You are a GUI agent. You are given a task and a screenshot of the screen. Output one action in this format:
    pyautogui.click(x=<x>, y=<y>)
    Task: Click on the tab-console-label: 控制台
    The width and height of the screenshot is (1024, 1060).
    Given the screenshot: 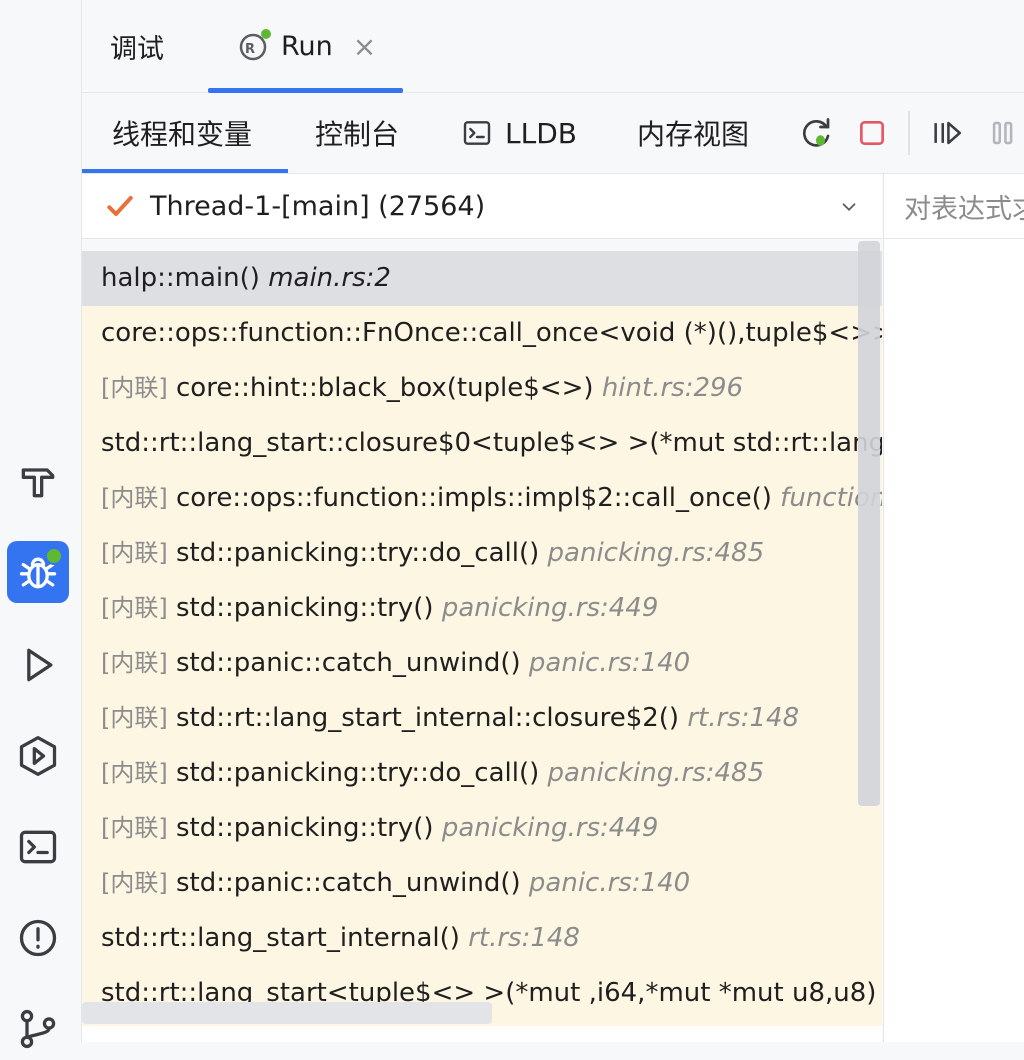 What is the action you would take?
    pyautogui.click(x=357, y=134)
    